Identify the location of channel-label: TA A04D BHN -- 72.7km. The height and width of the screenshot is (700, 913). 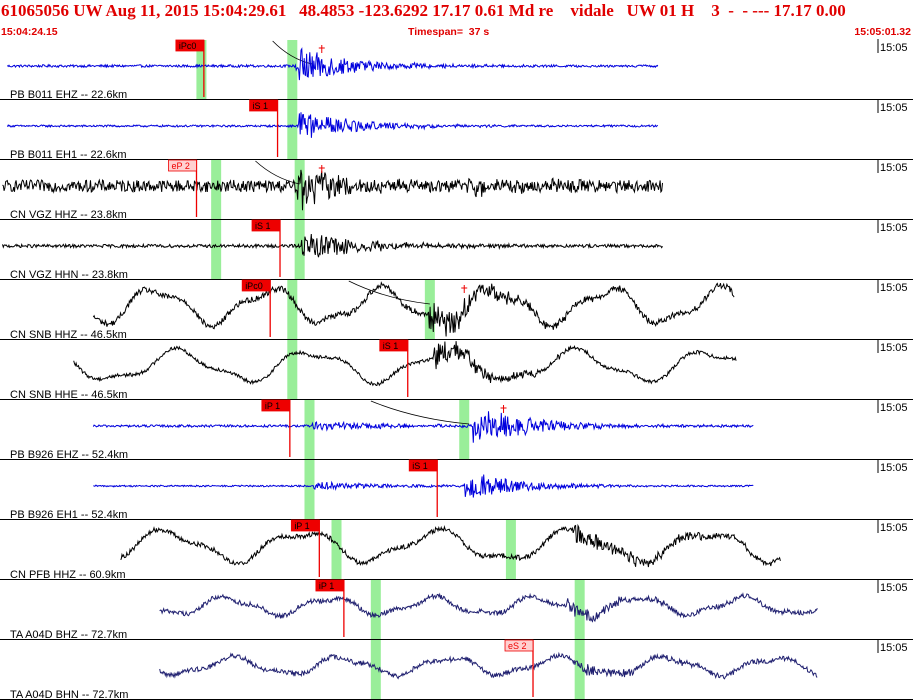
(69, 694).